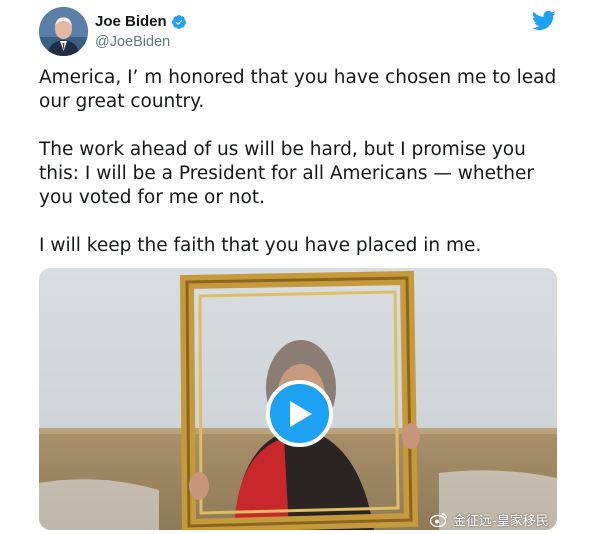  What do you see at coordinates (131, 21) in the screenshot?
I see `author-name-text: Joe Biden` at bounding box center [131, 21].